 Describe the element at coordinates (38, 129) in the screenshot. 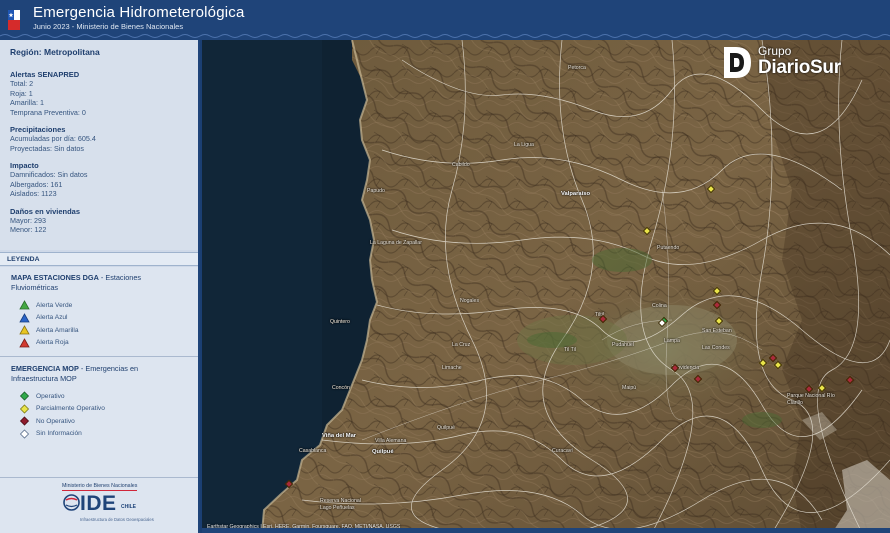

I see `precip-title: Precipitaciones` at that location.